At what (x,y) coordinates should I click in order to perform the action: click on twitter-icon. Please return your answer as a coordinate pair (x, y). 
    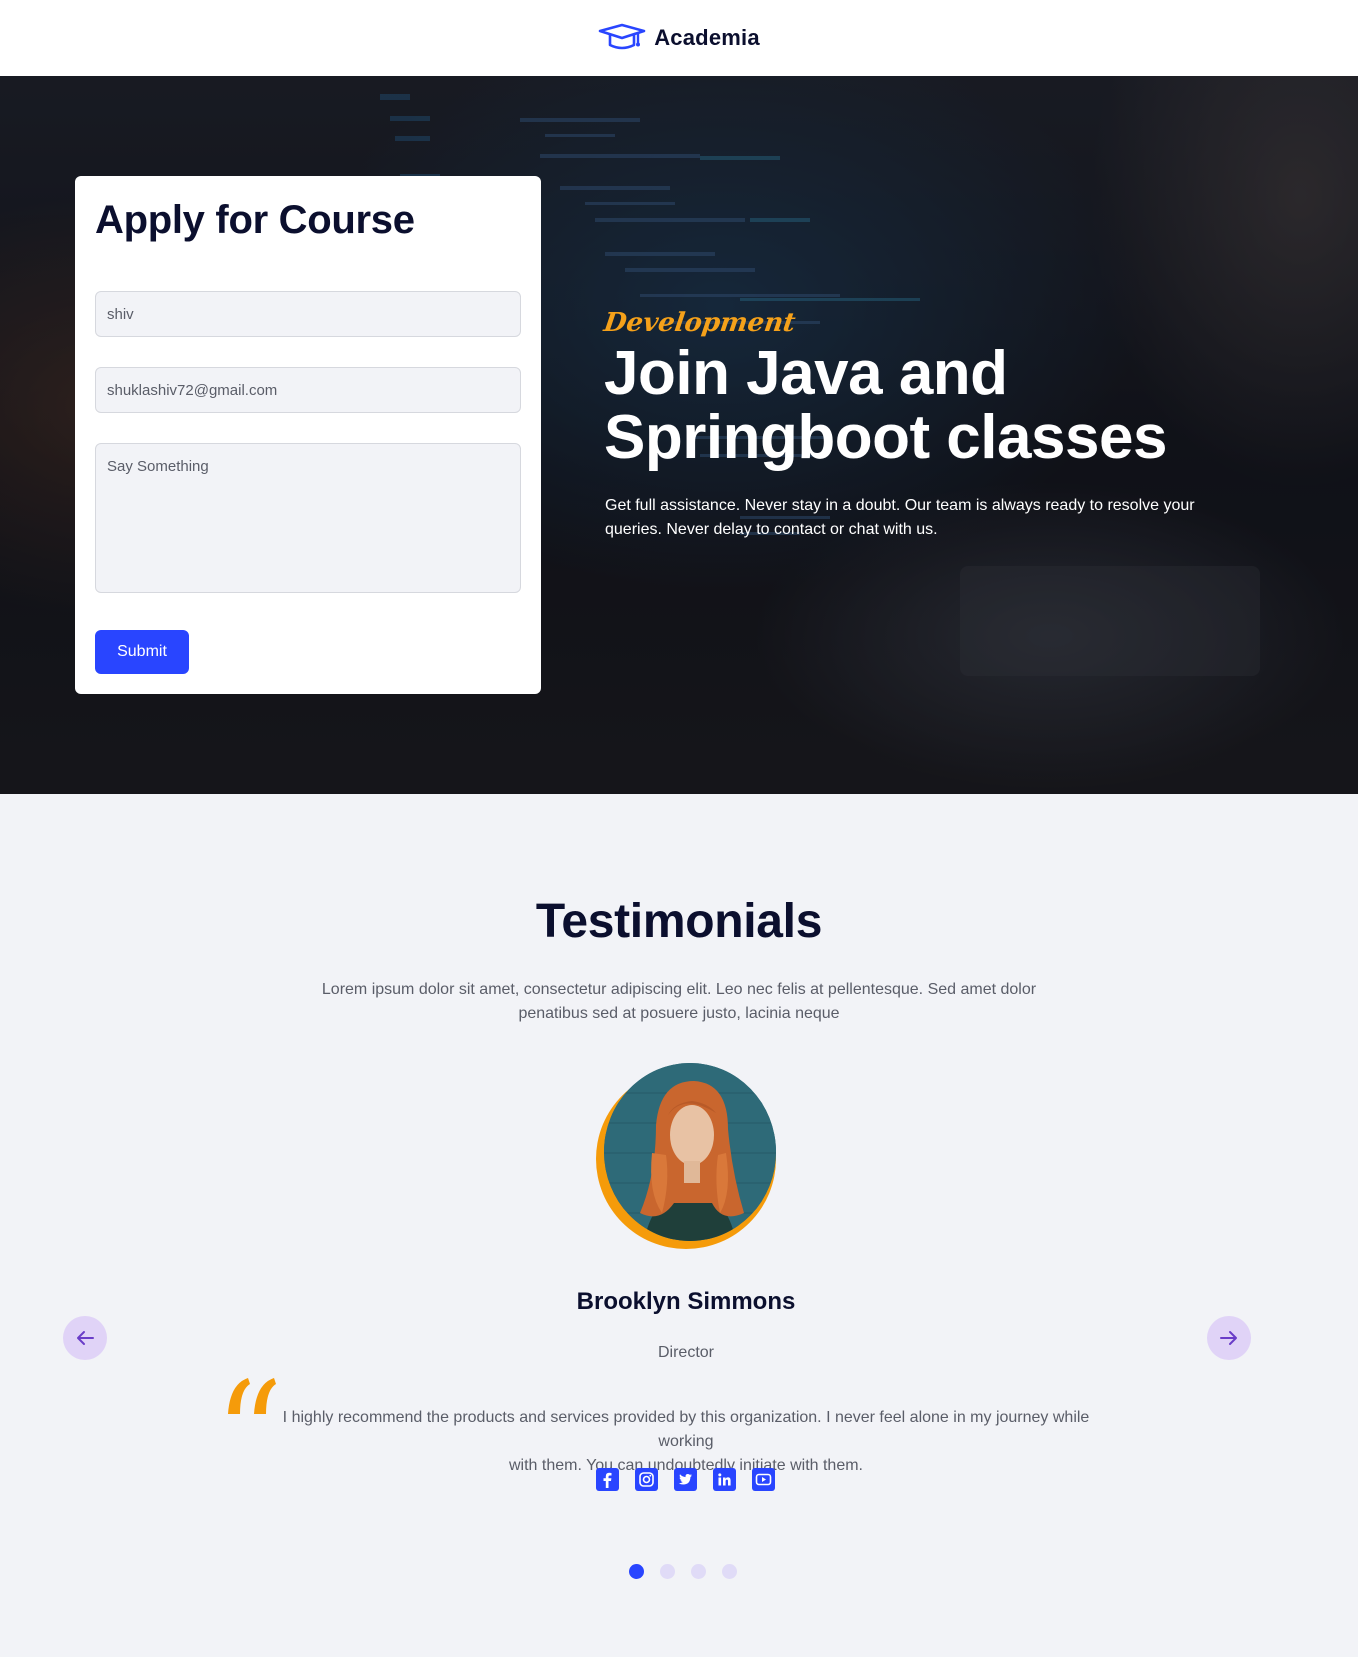
    Looking at the image, I should click on (685, 1479).